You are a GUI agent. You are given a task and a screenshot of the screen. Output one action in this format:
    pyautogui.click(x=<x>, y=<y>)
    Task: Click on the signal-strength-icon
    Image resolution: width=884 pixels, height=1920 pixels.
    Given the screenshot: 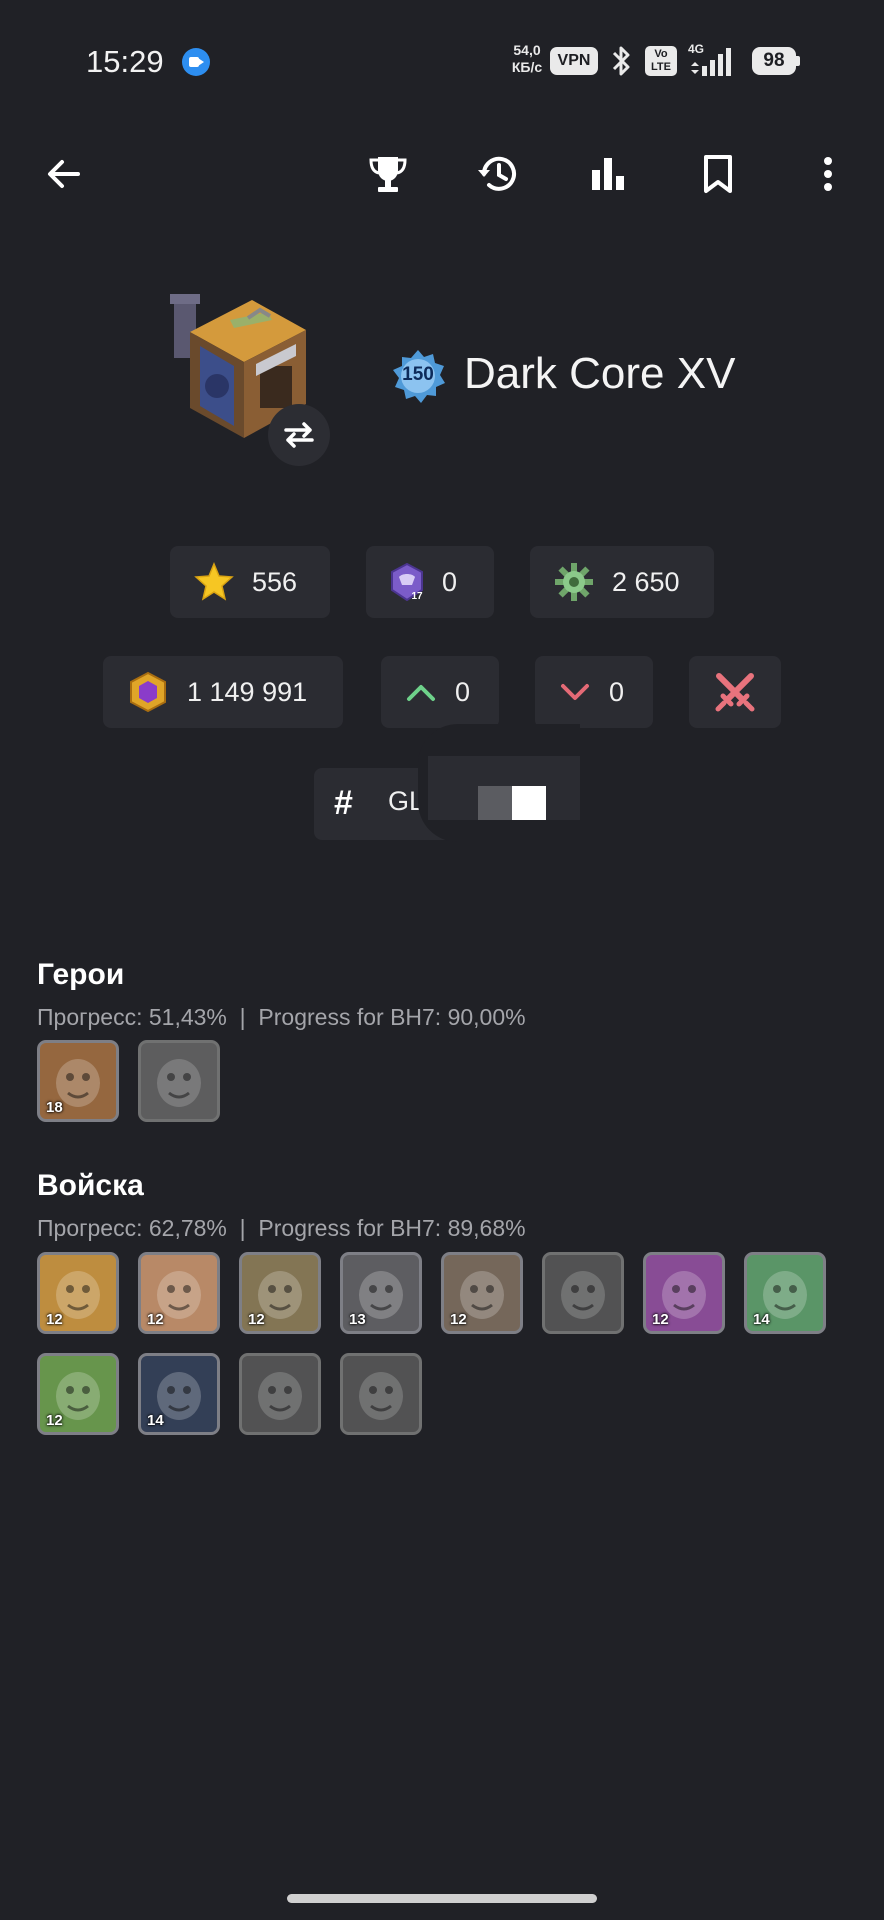 What is the action you would take?
    pyautogui.click(x=711, y=62)
    